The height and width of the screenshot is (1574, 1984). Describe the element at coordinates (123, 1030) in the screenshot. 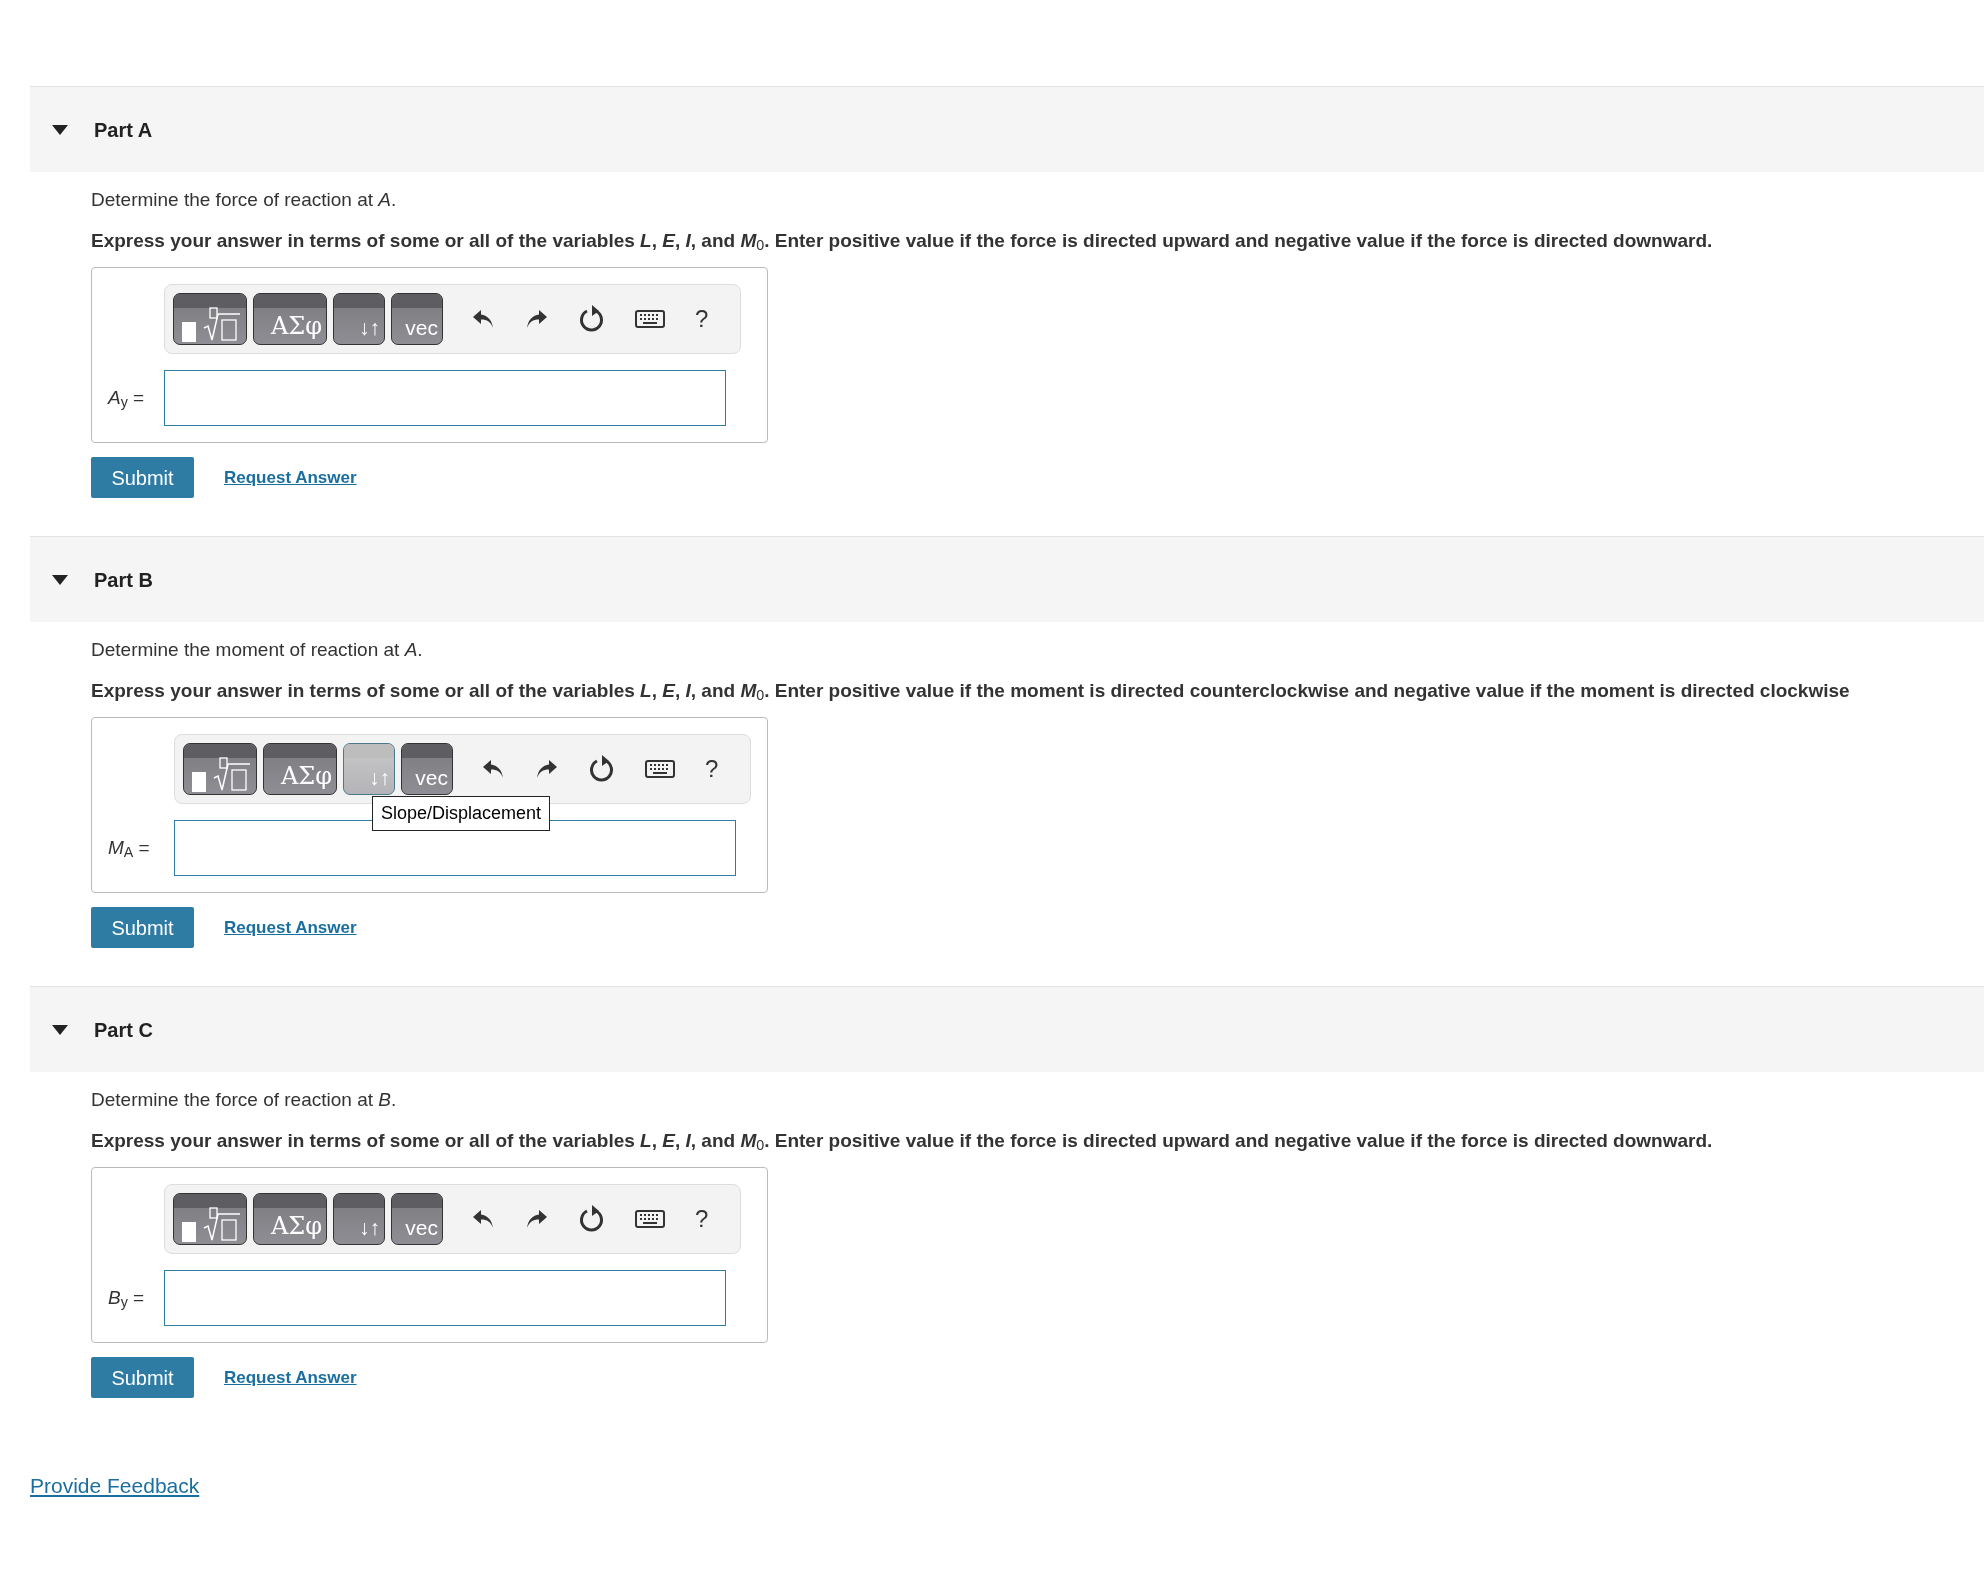

I see `part-title: Part C` at that location.